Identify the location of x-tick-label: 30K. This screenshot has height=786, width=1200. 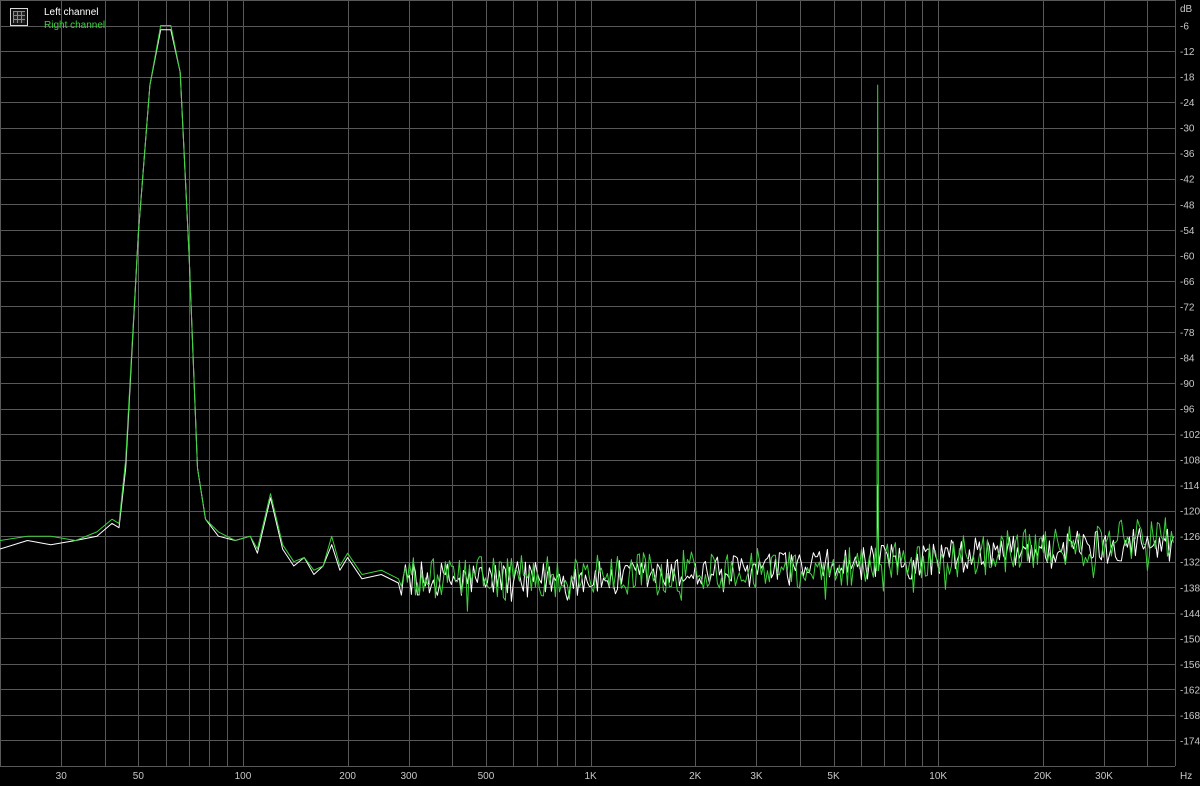
(1104, 776).